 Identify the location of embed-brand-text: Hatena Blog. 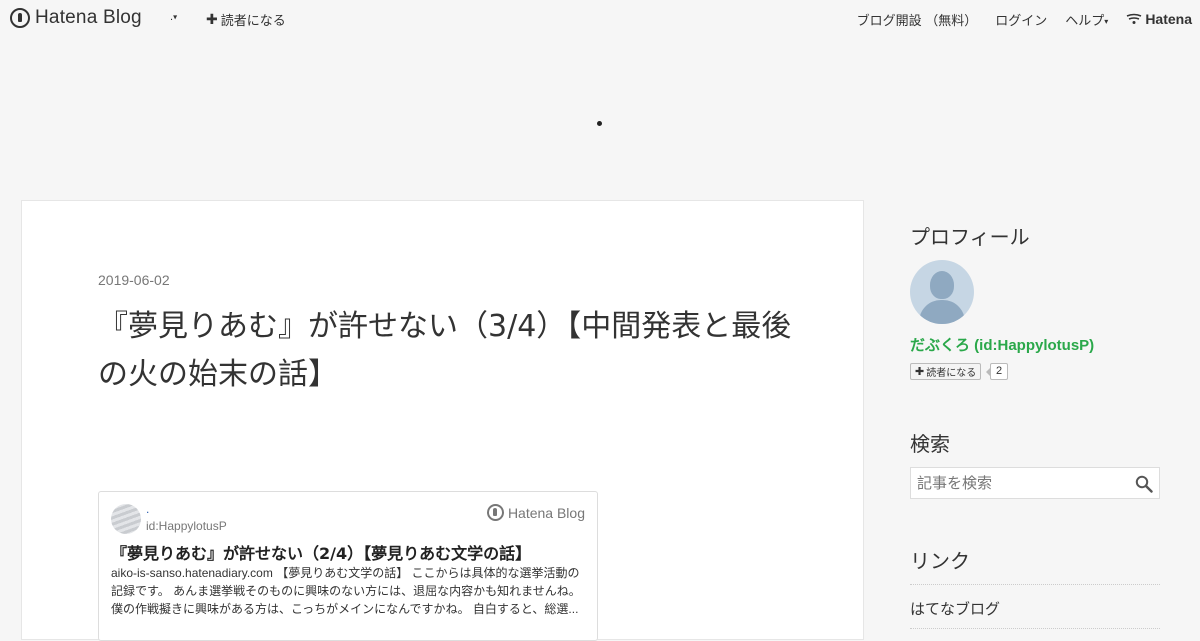
(546, 512).